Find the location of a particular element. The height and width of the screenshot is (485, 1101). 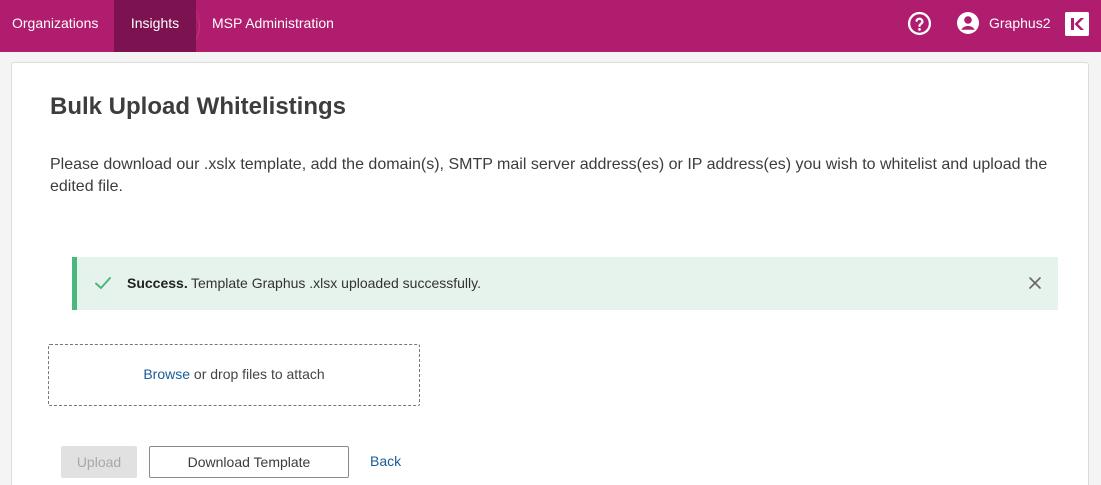

check-icon is located at coordinates (103, 283).